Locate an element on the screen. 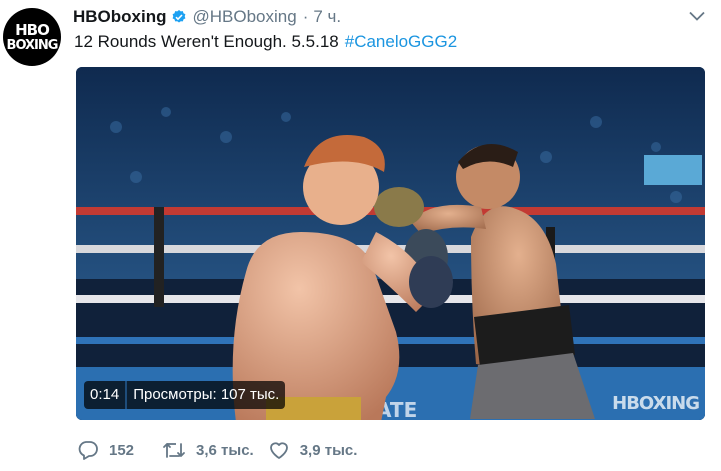 The height and width of the screenshot is (471, 721). reply-button: 152 is located at coordinates (105, 450).